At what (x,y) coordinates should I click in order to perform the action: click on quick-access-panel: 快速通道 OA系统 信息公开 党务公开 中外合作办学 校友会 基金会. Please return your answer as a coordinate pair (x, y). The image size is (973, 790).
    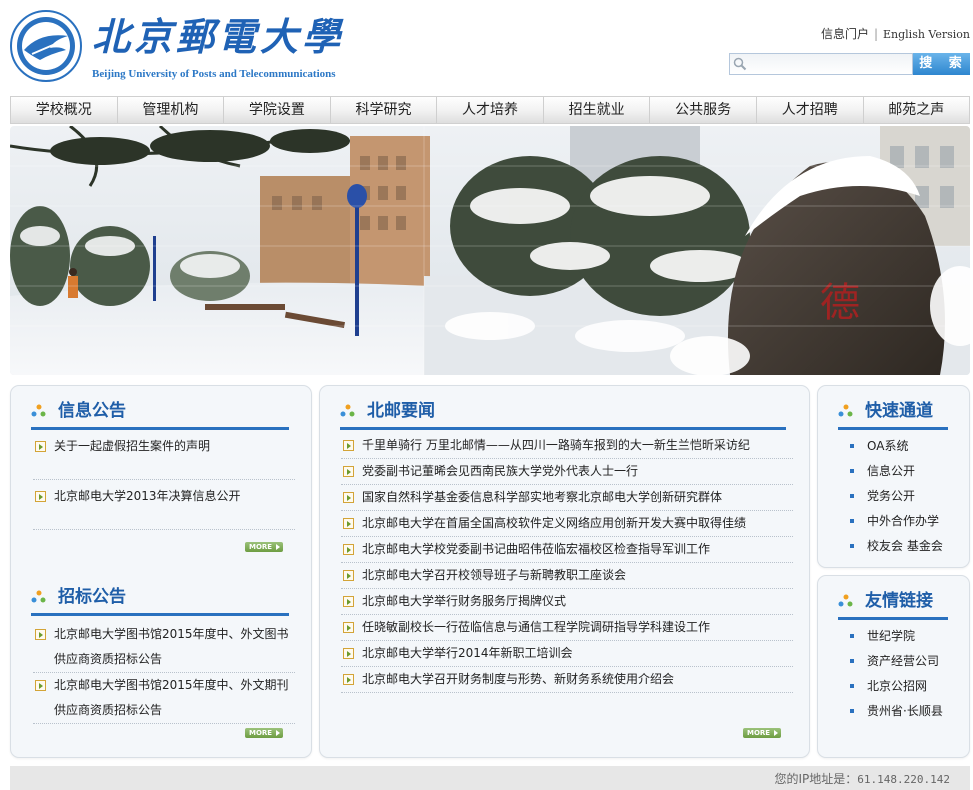
    Looking at the image, I should click on (893, 476).